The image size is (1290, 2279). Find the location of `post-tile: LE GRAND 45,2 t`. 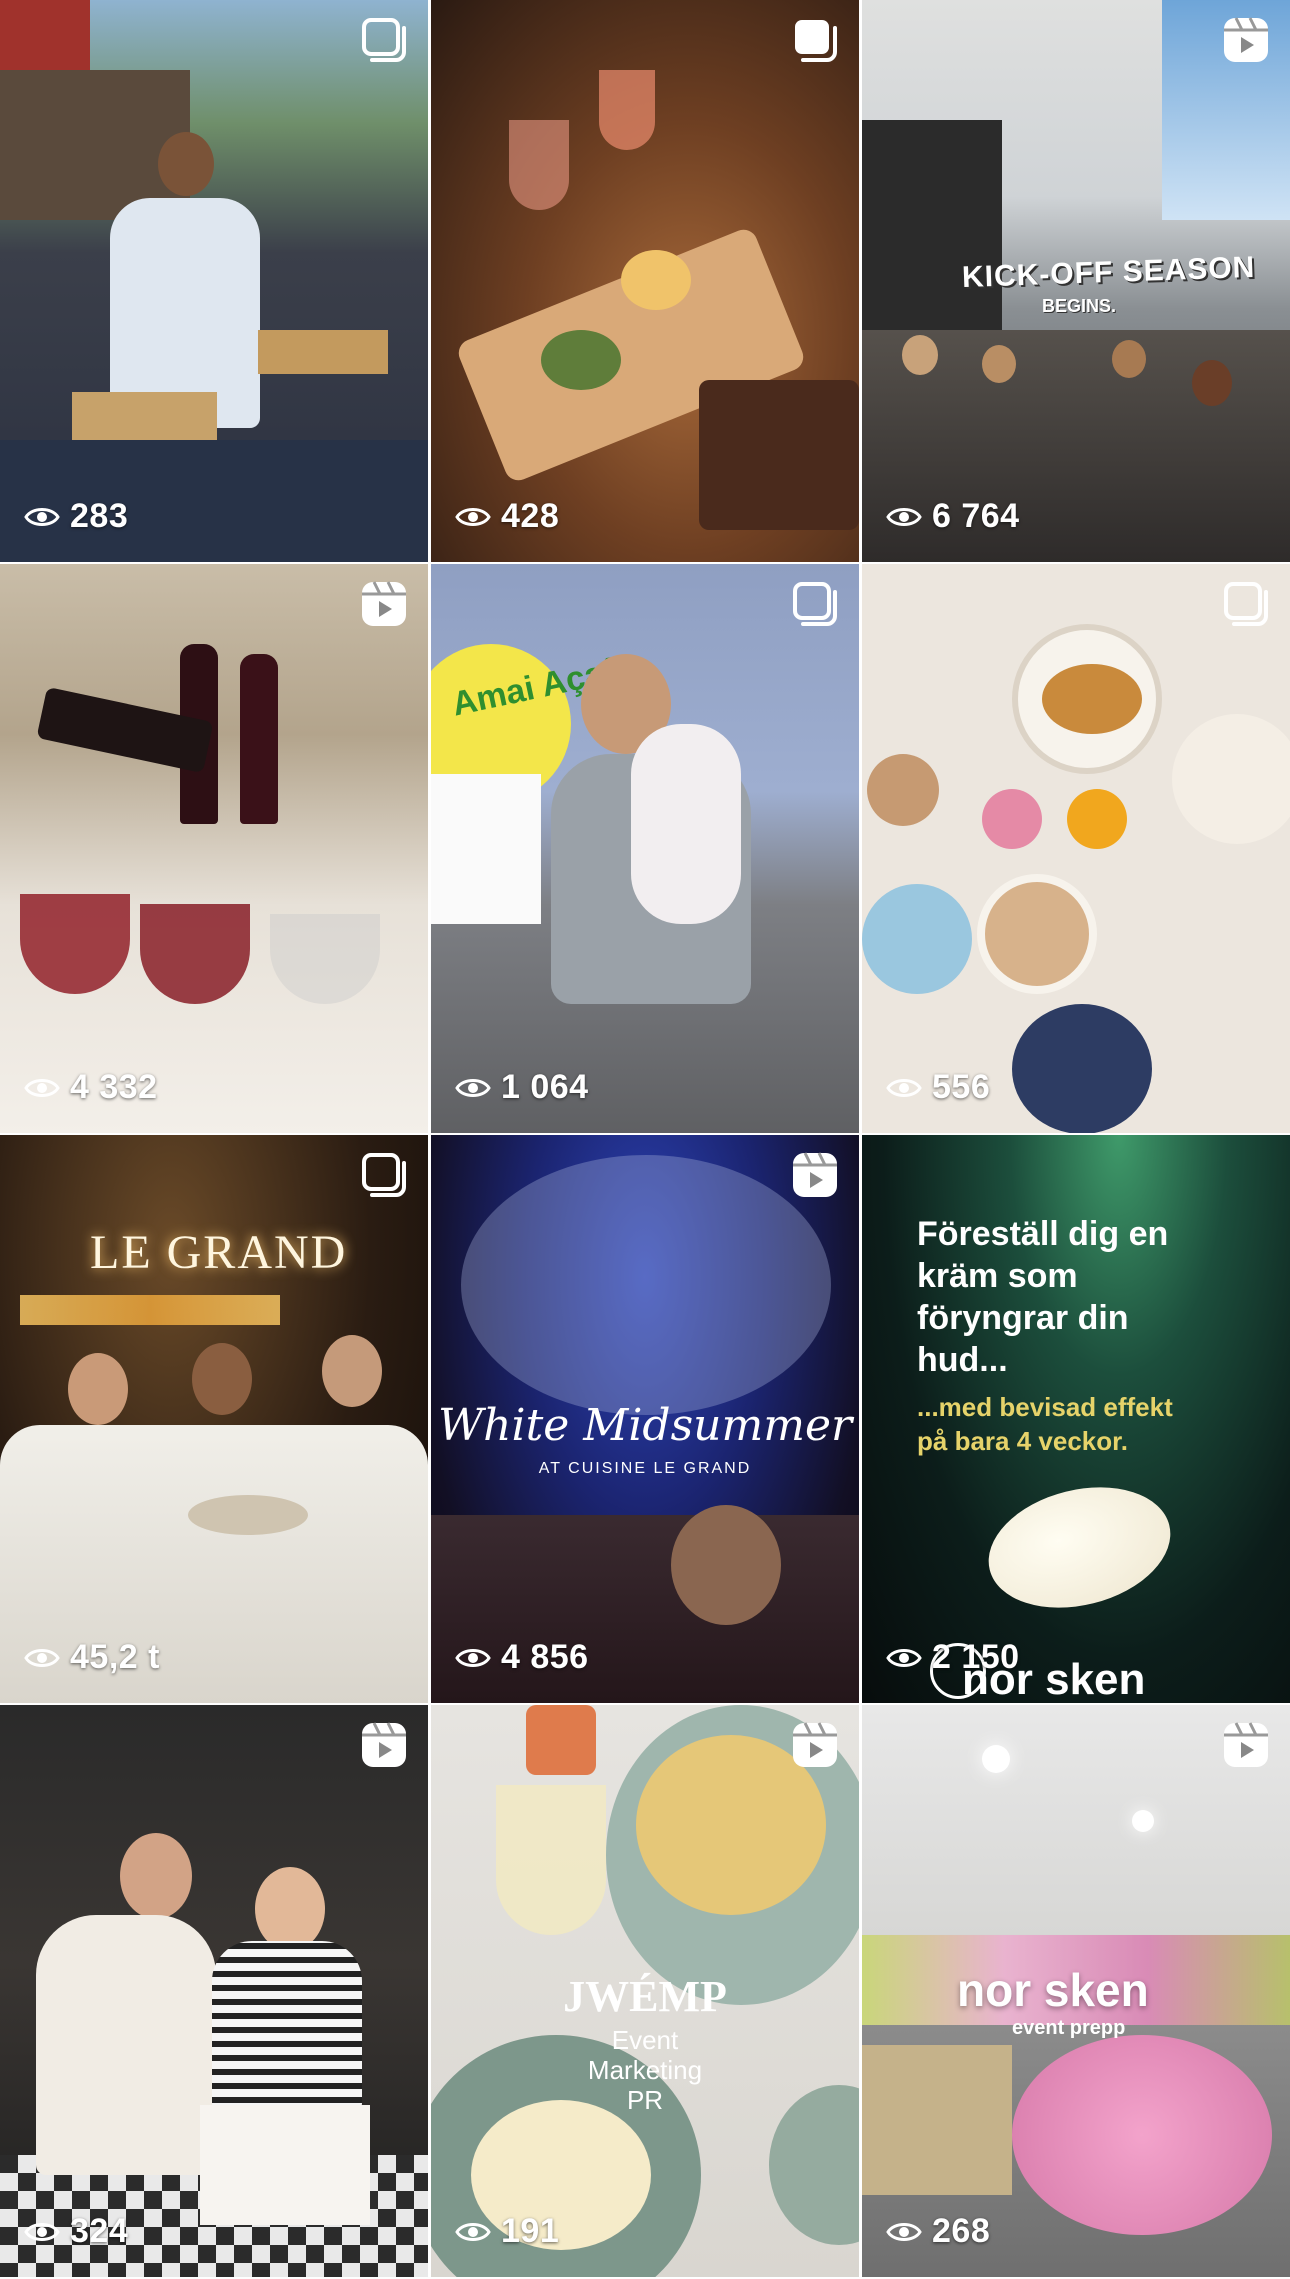

post-tile: LE GRAND 45,2 t is located at coordinates (214, 1419).